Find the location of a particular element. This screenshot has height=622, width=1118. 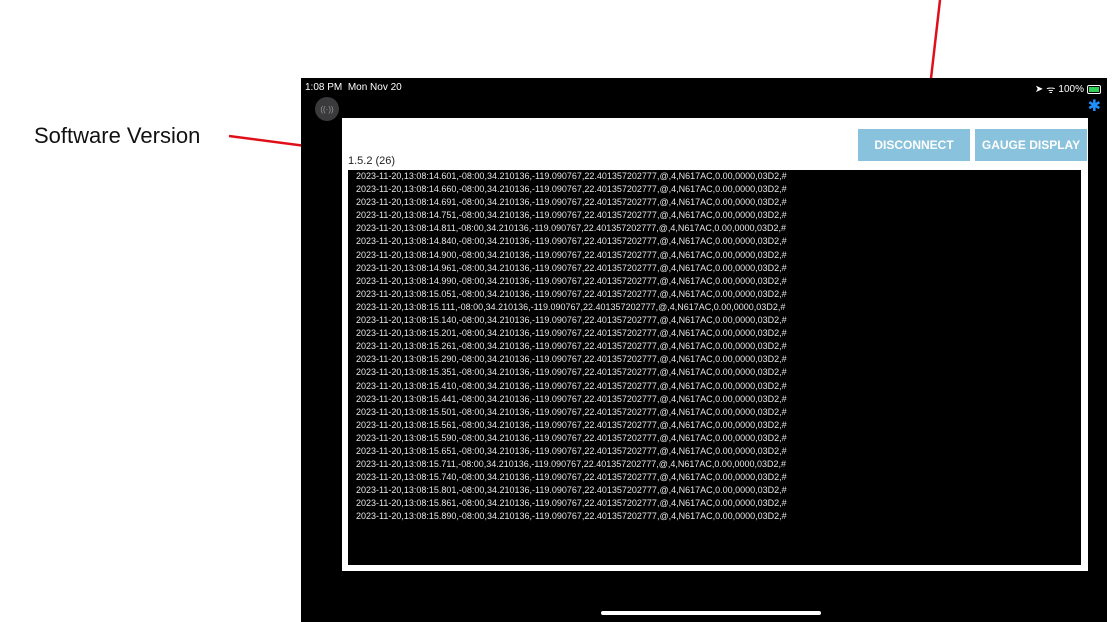

status-bar: 1:08 PM Mon Nov 20 ➤ ᯤ 100% is located at coordinates (704, 87).